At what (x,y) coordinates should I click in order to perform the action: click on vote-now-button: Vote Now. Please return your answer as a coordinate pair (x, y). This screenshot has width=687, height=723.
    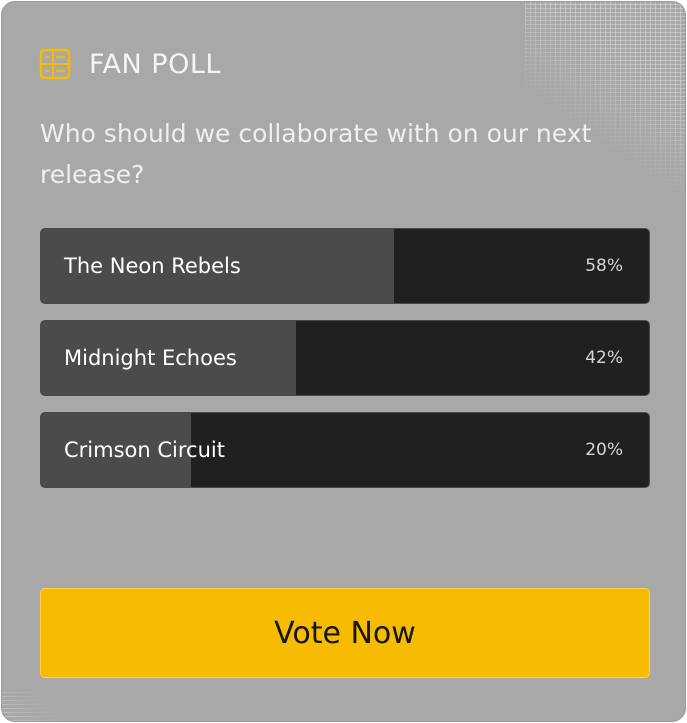
    Looking at the image, I should click on (345, 633).